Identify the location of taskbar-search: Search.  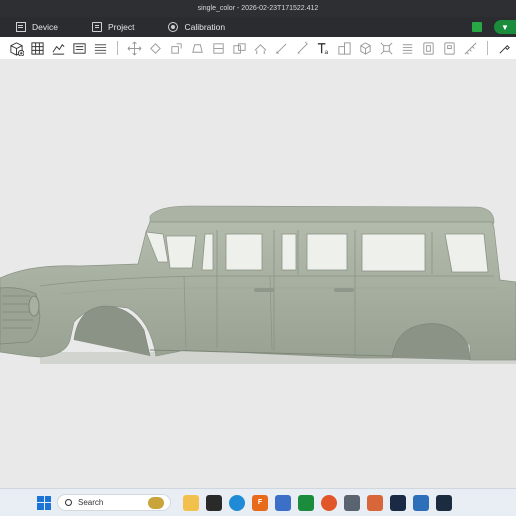
(114, 502).